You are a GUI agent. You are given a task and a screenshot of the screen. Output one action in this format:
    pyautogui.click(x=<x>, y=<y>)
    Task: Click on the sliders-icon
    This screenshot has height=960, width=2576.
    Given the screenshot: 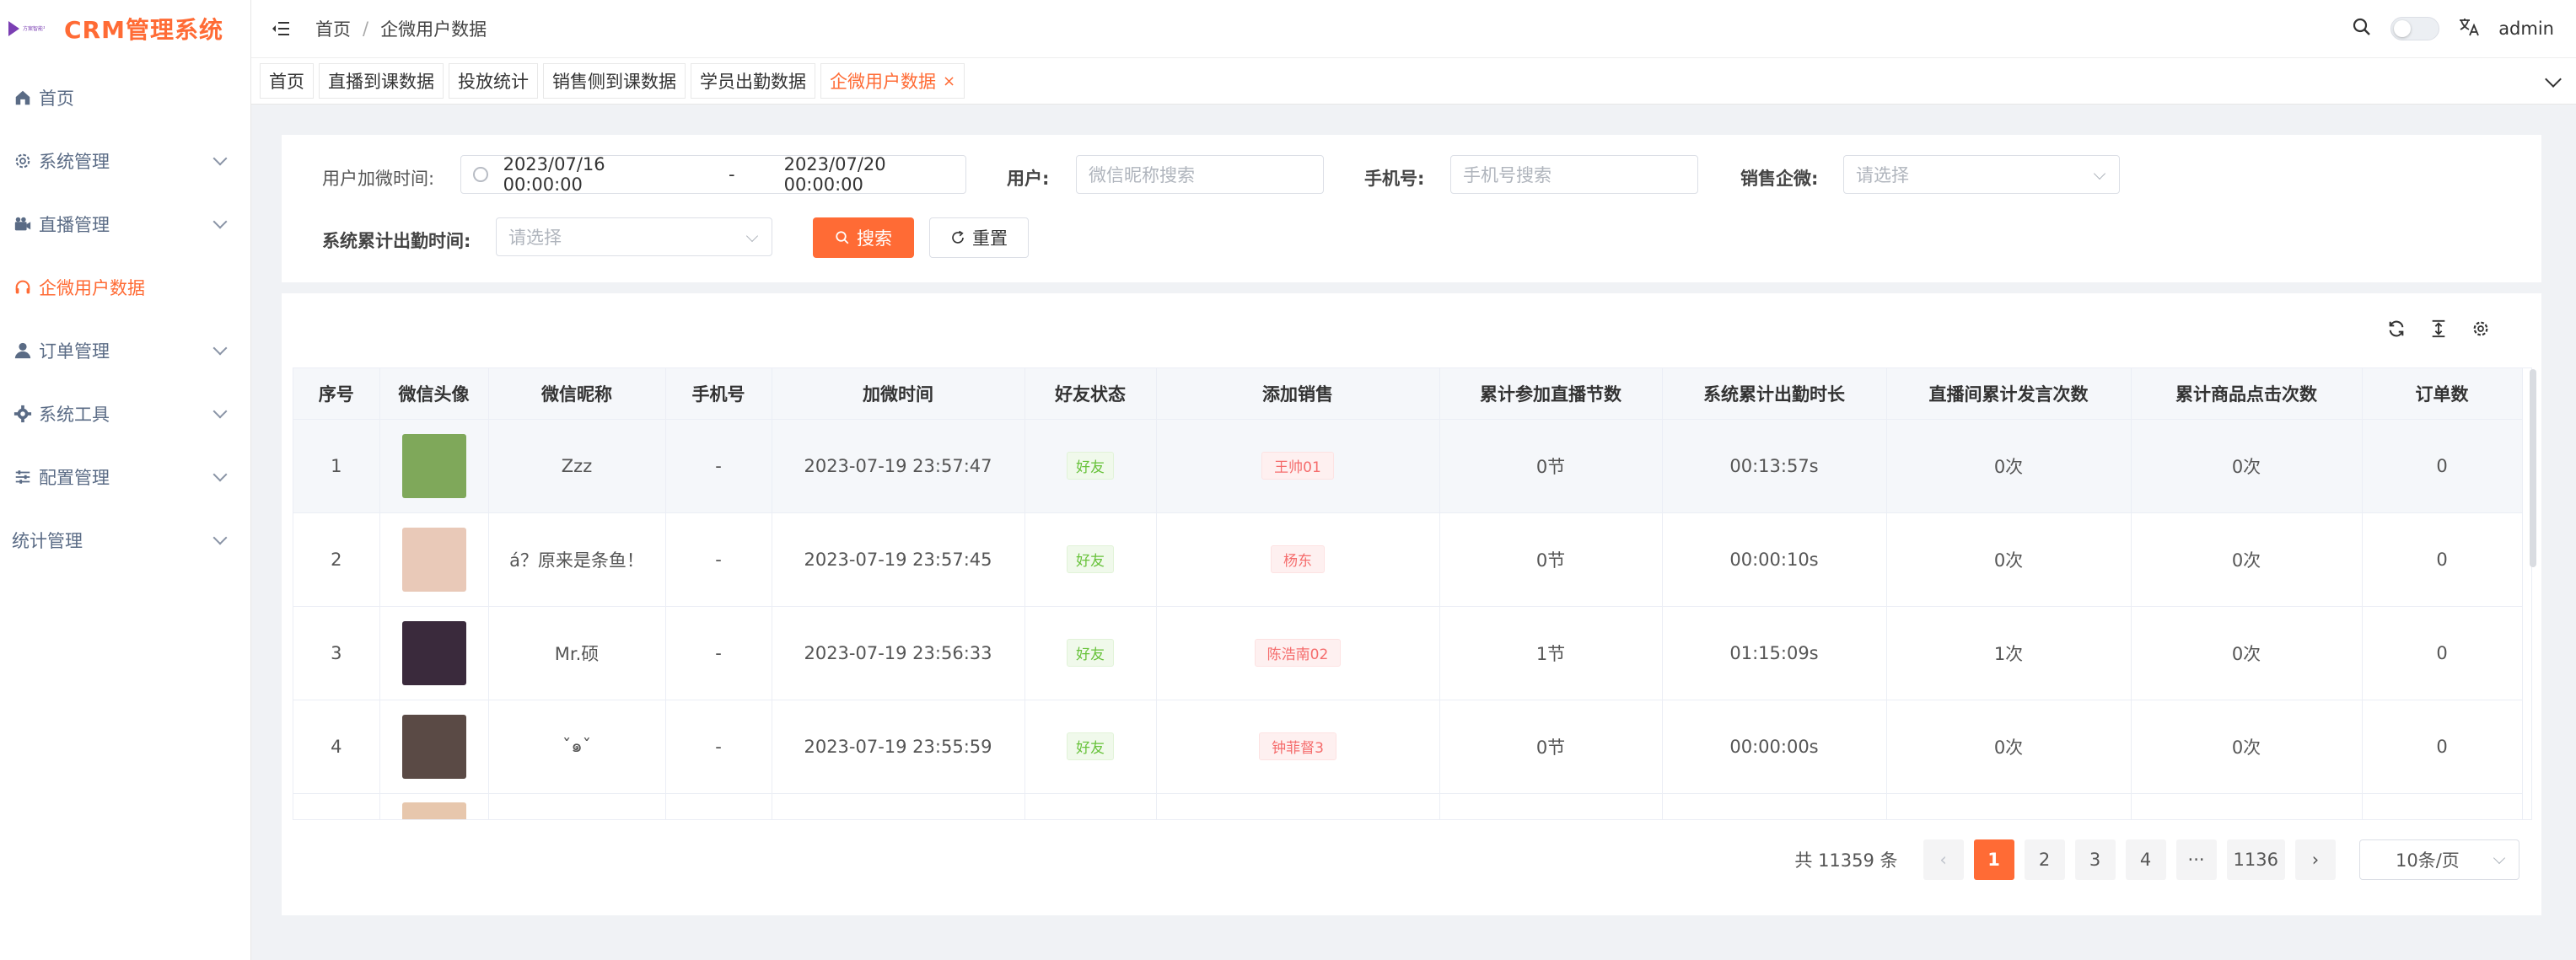 What is the action you would take?
    pyautogui.click(x=23, y=477)
    